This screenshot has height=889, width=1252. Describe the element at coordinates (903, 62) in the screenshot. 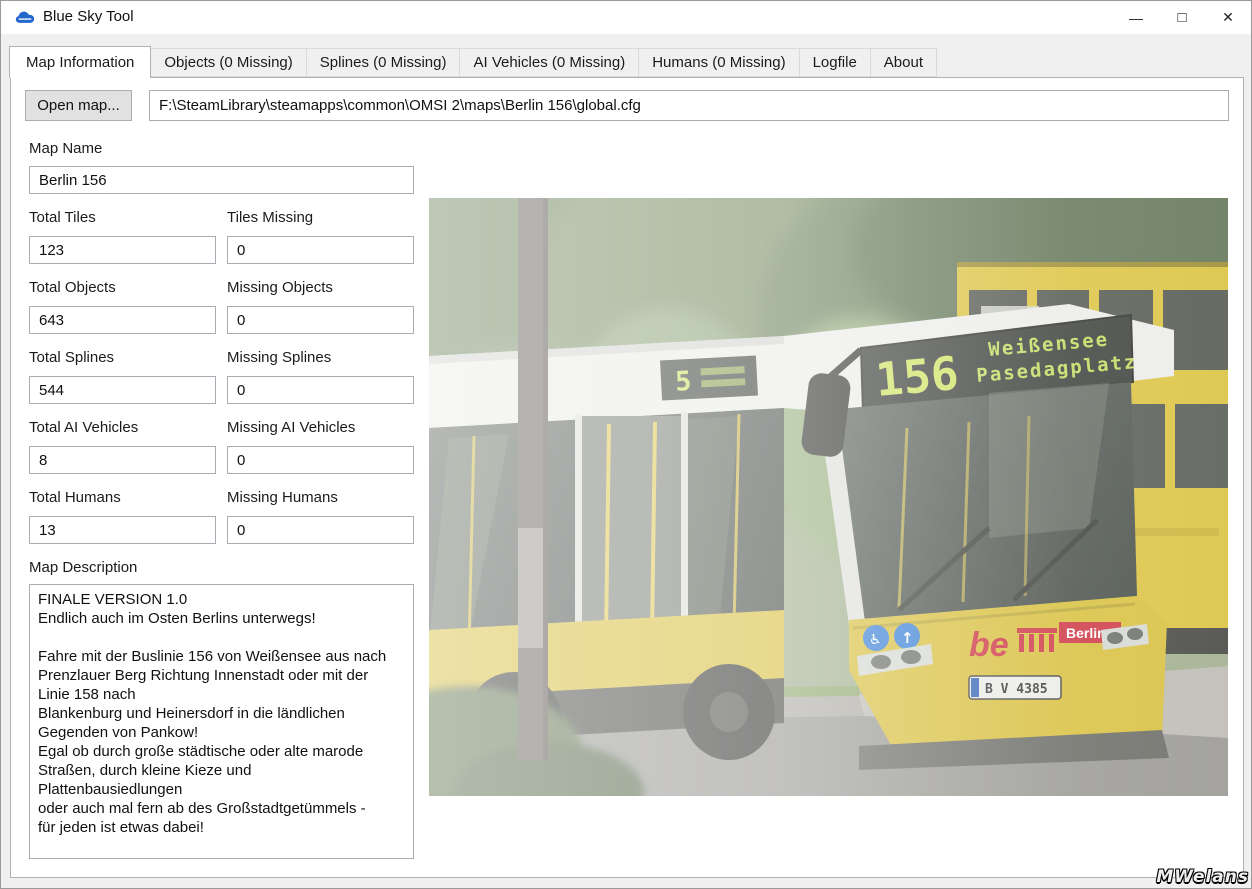

I see `tab-about: About` at that location.